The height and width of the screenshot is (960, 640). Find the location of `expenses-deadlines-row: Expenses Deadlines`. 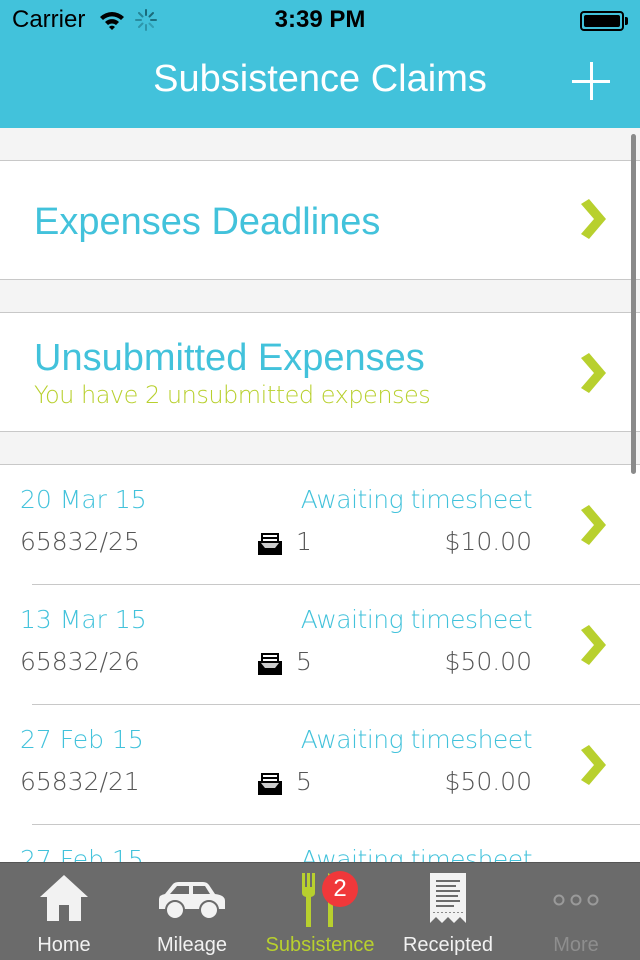

expenses-deadlines-row: Expenses Deadlines is located at coordinates (320, 220).